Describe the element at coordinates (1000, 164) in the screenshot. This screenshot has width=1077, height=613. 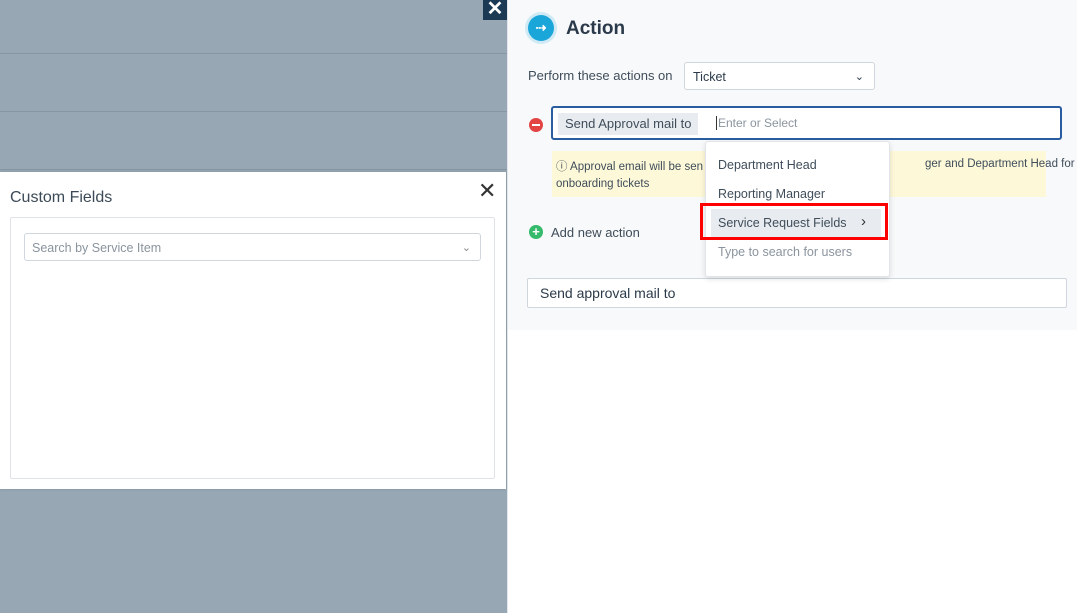
I see `info-text: ger and Department Head for` at that location.